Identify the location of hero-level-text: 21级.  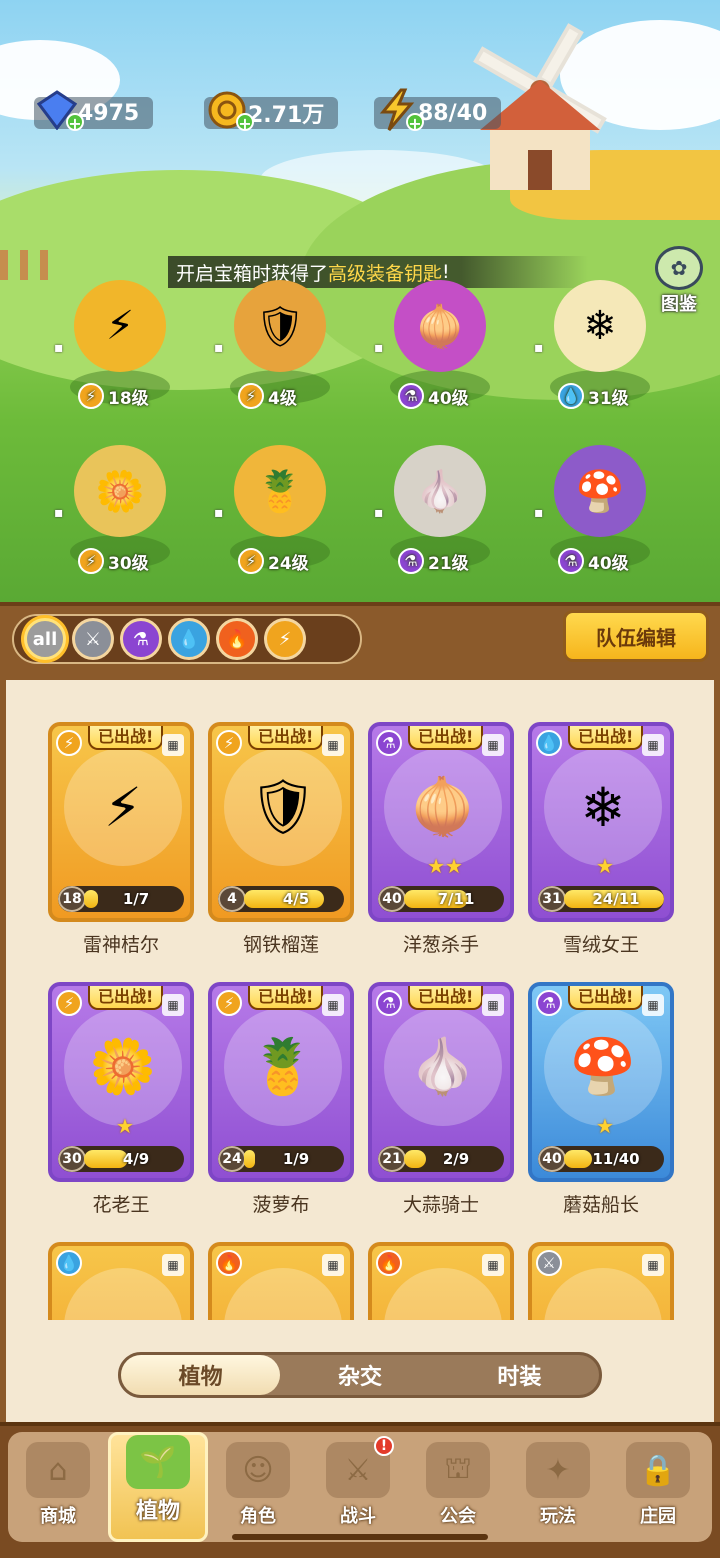
(448, 563).